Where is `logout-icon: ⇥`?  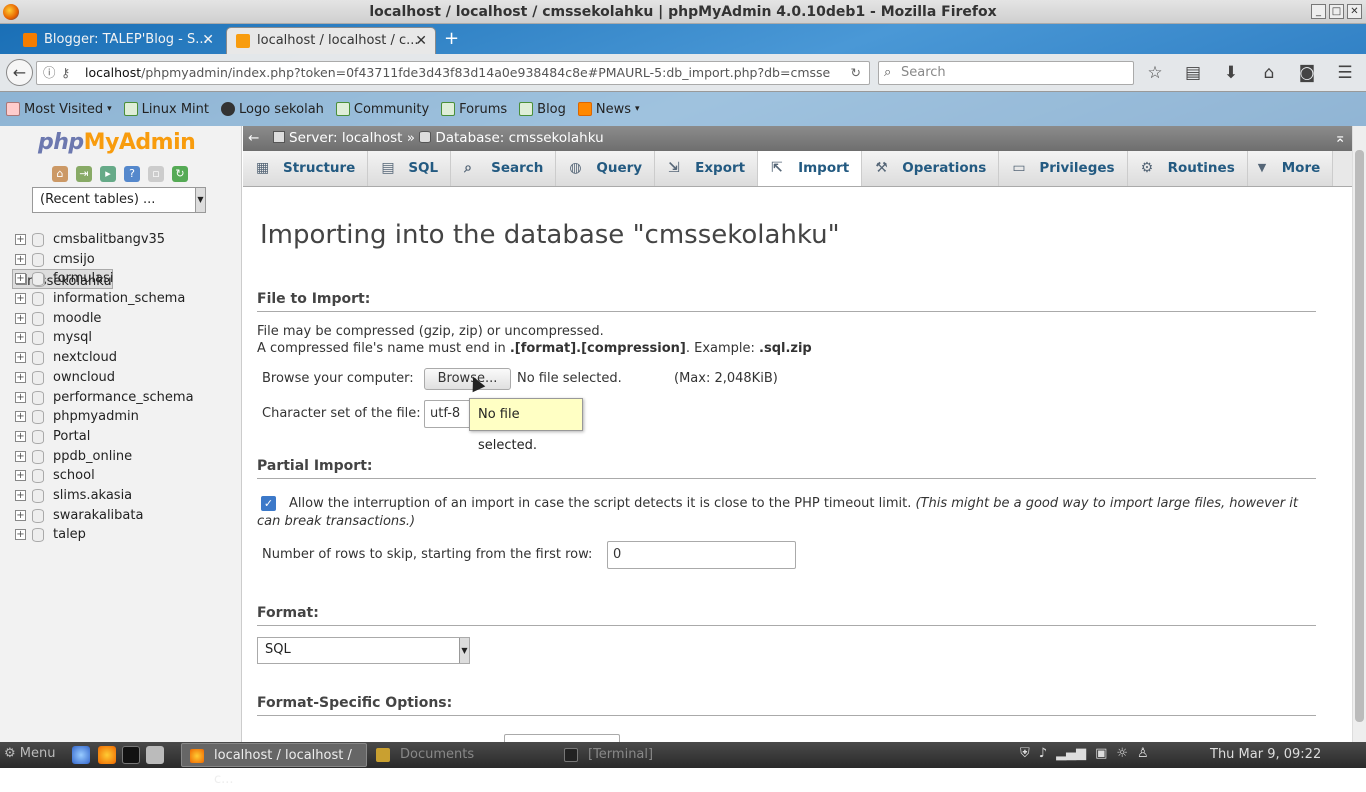
logout-icon: ⇥ is located at coordinates (84, 174).